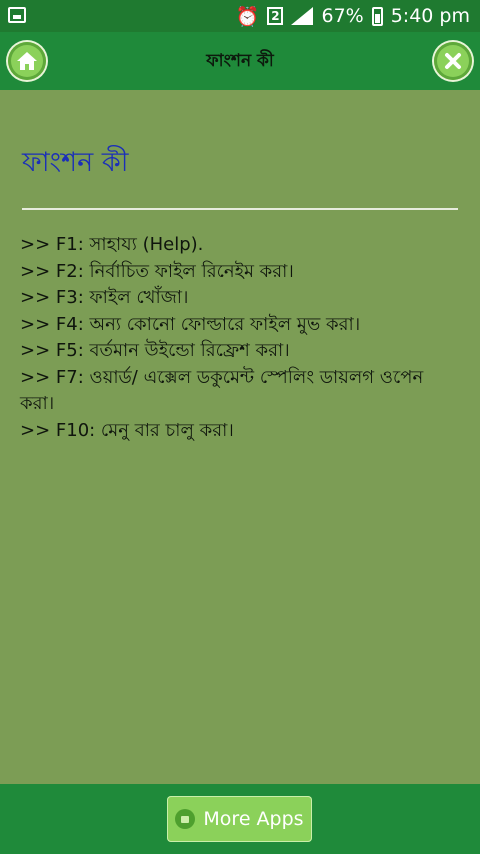  I want to click on more-apps-label: More Apps, so click(253, 819).